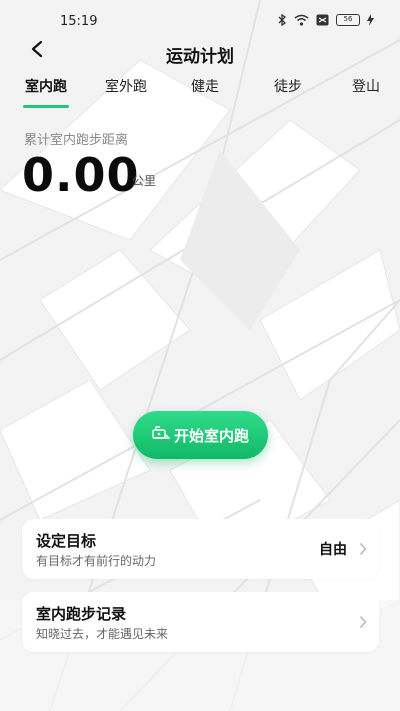 The width and height of the screenshot is (400, 711). I want to click on app-header: 运动计划, so click(200, 54).